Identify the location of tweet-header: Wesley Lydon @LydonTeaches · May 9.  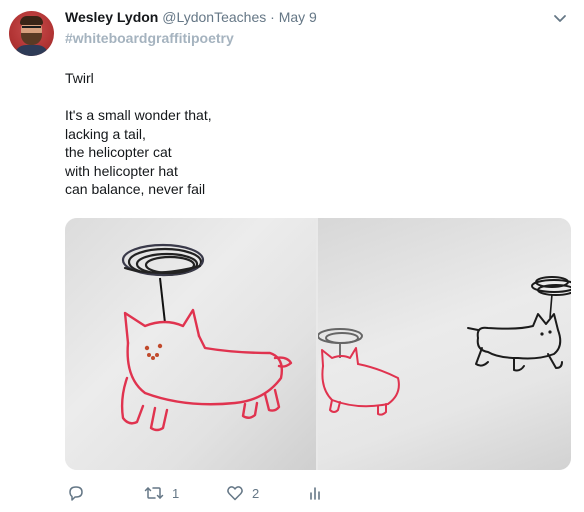
(191, 17).